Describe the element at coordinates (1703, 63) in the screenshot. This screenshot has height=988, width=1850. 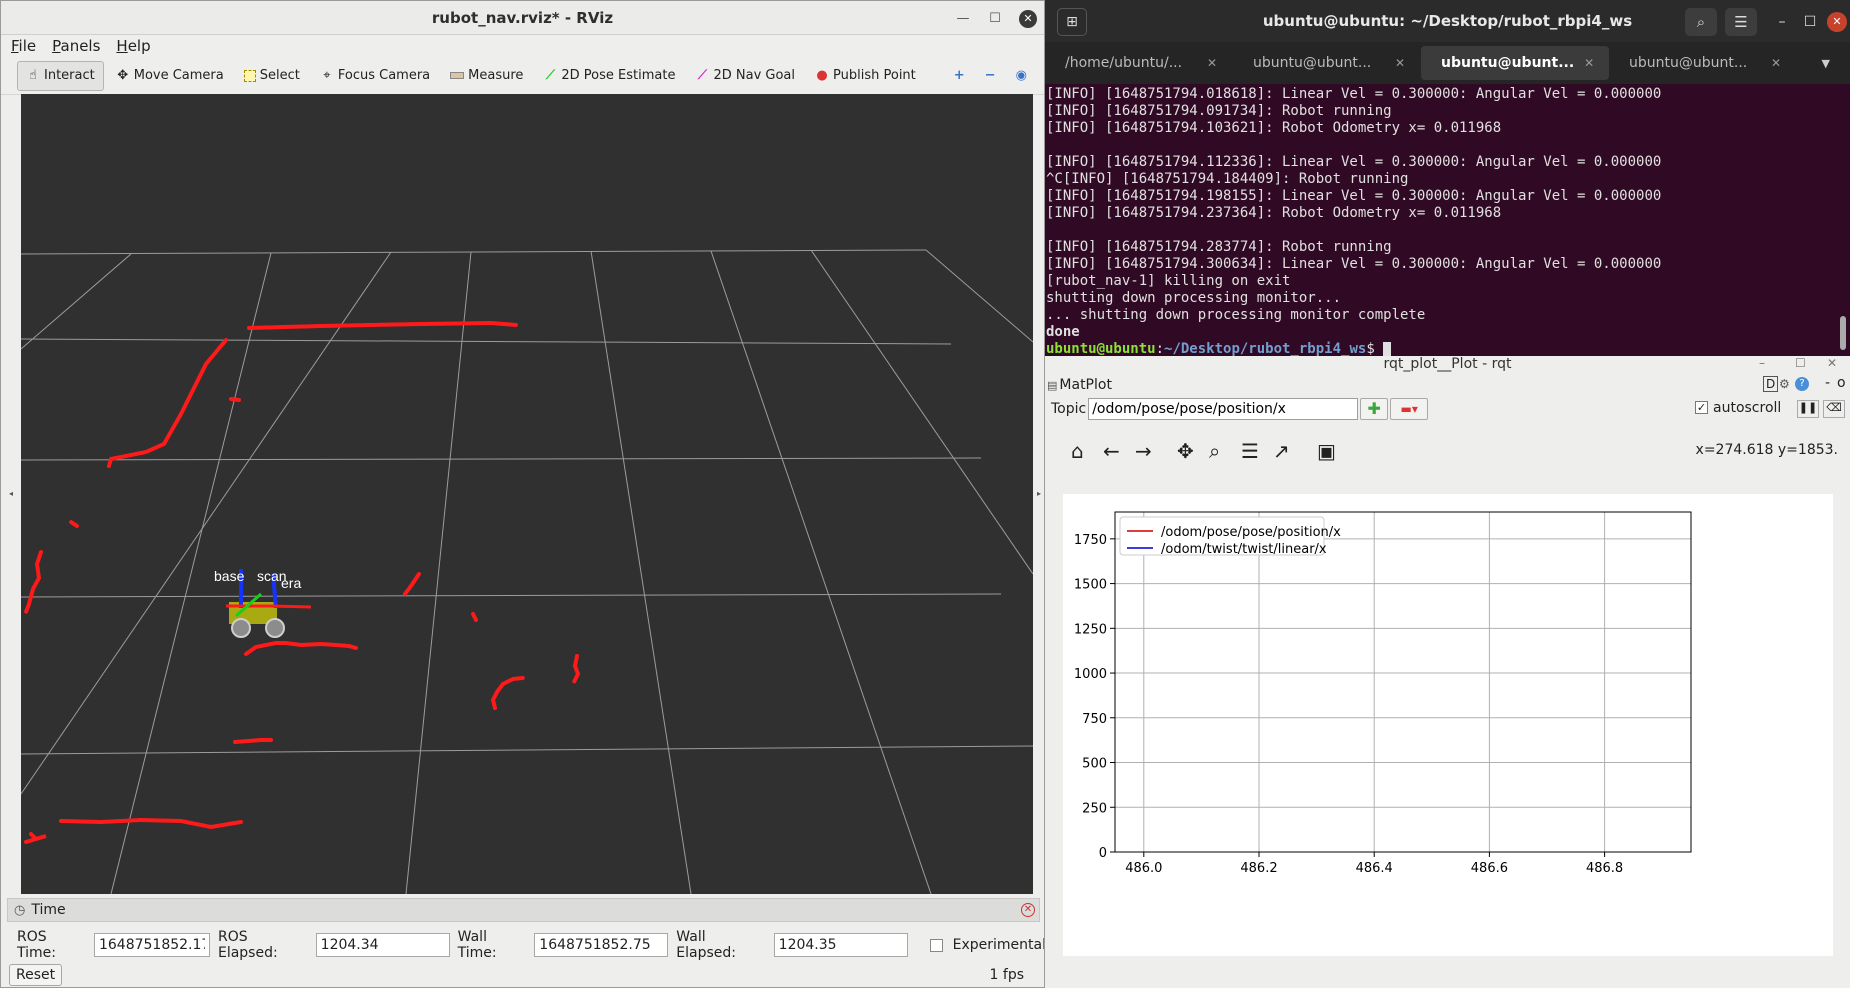
I see `terminal-tab-4: ubuntu@ubunt... ✕` at that location.